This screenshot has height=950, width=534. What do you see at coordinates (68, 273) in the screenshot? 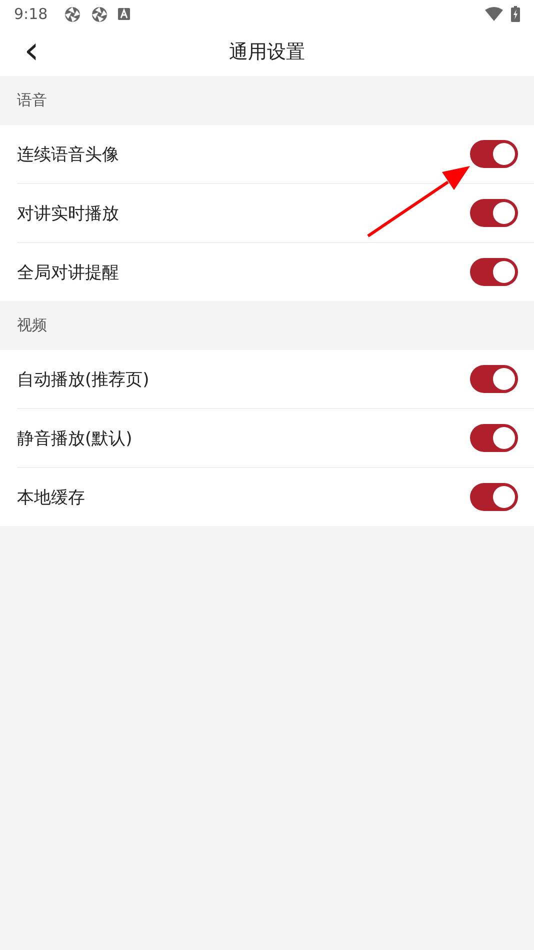
I see `setting-label: 全局对讲提醒` at bounding box center [68, 273].